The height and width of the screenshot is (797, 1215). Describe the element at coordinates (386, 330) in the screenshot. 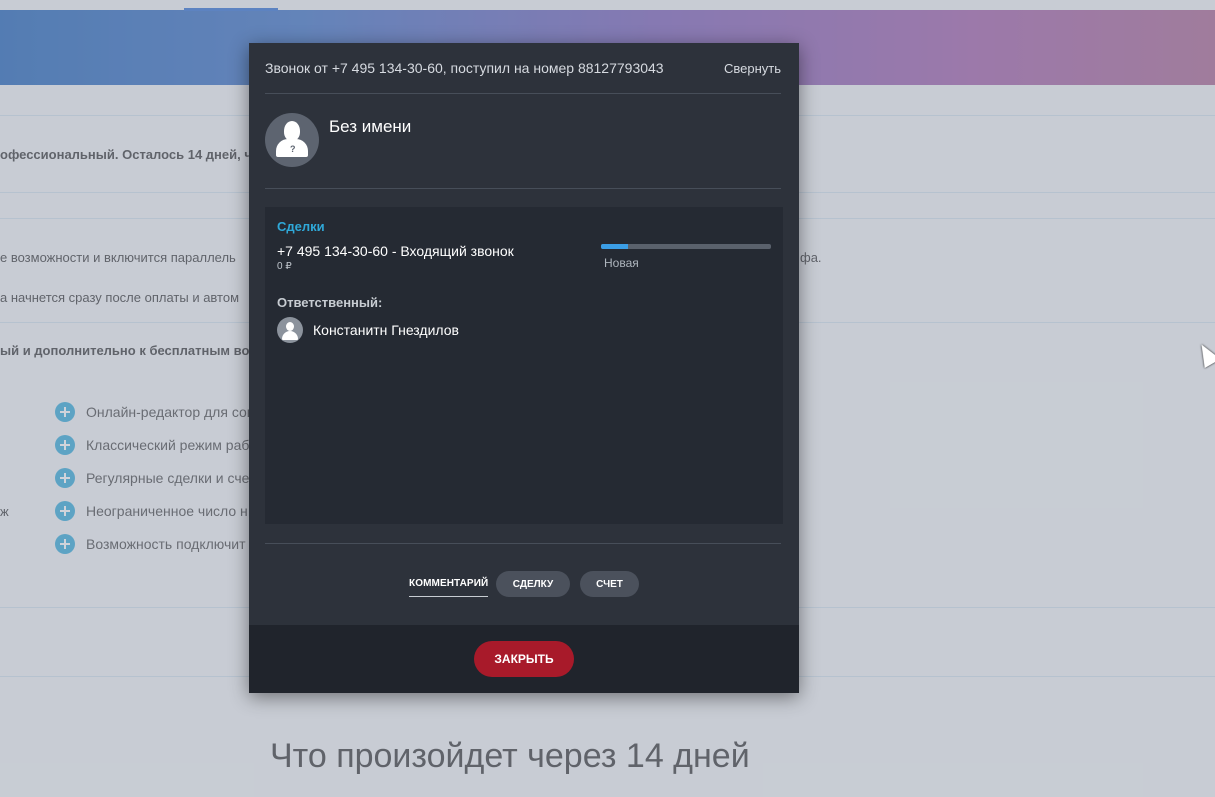

I see `responsible-name: Констанитн Гнездилов` at that location.